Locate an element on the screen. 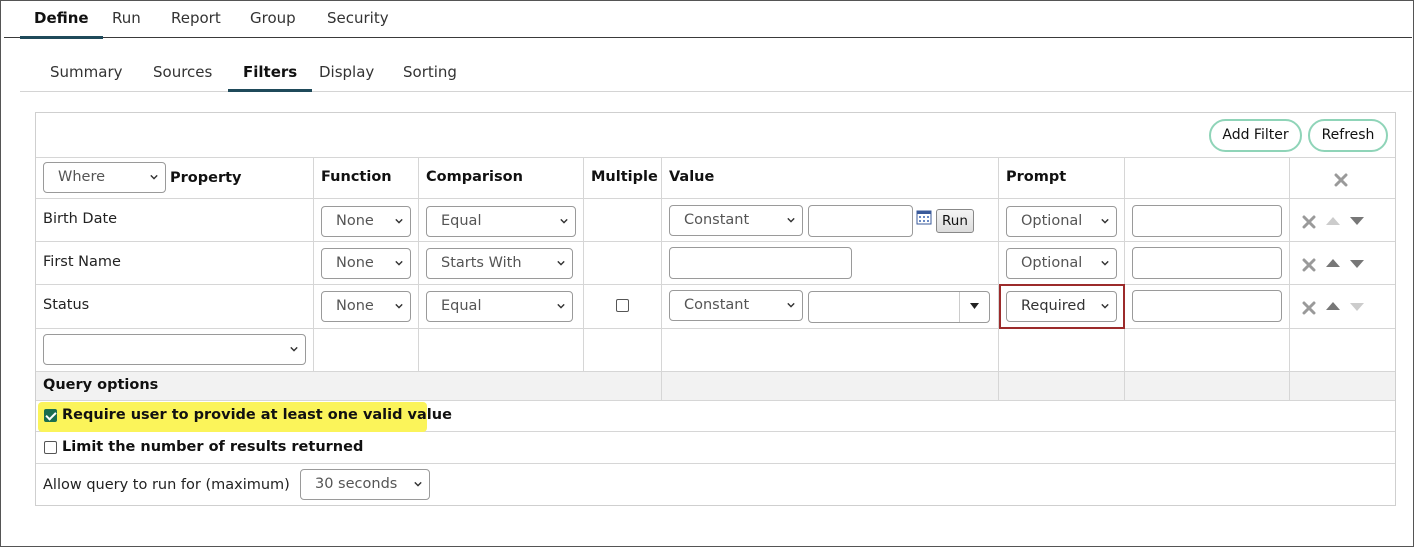  tab-run: Run is located at coordinates (126, 18).